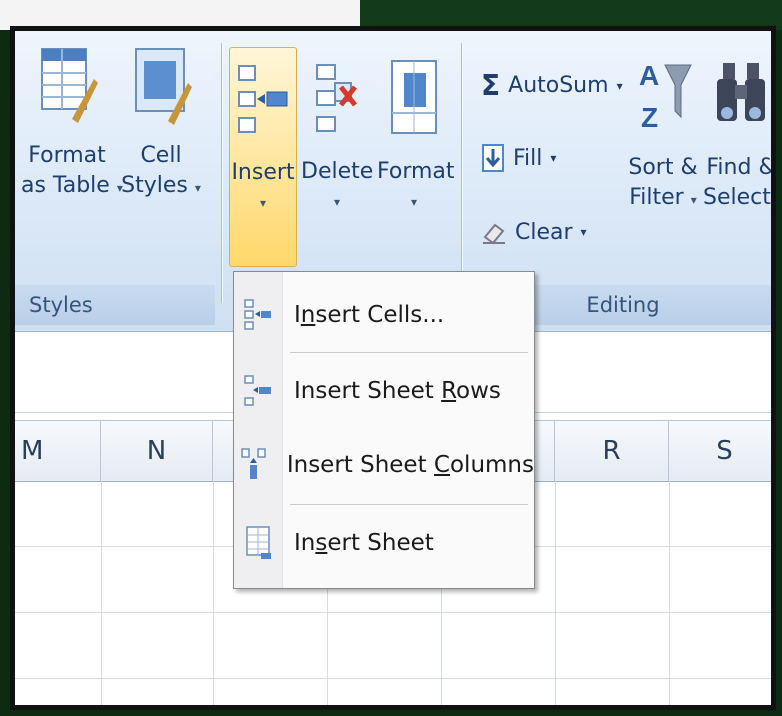 The width and height of the screenshot is (782, 716). What do you see at coordinates (69, 85) in the screenshot?
I see `format-as-table-icon` at bounding box center [69, 85].